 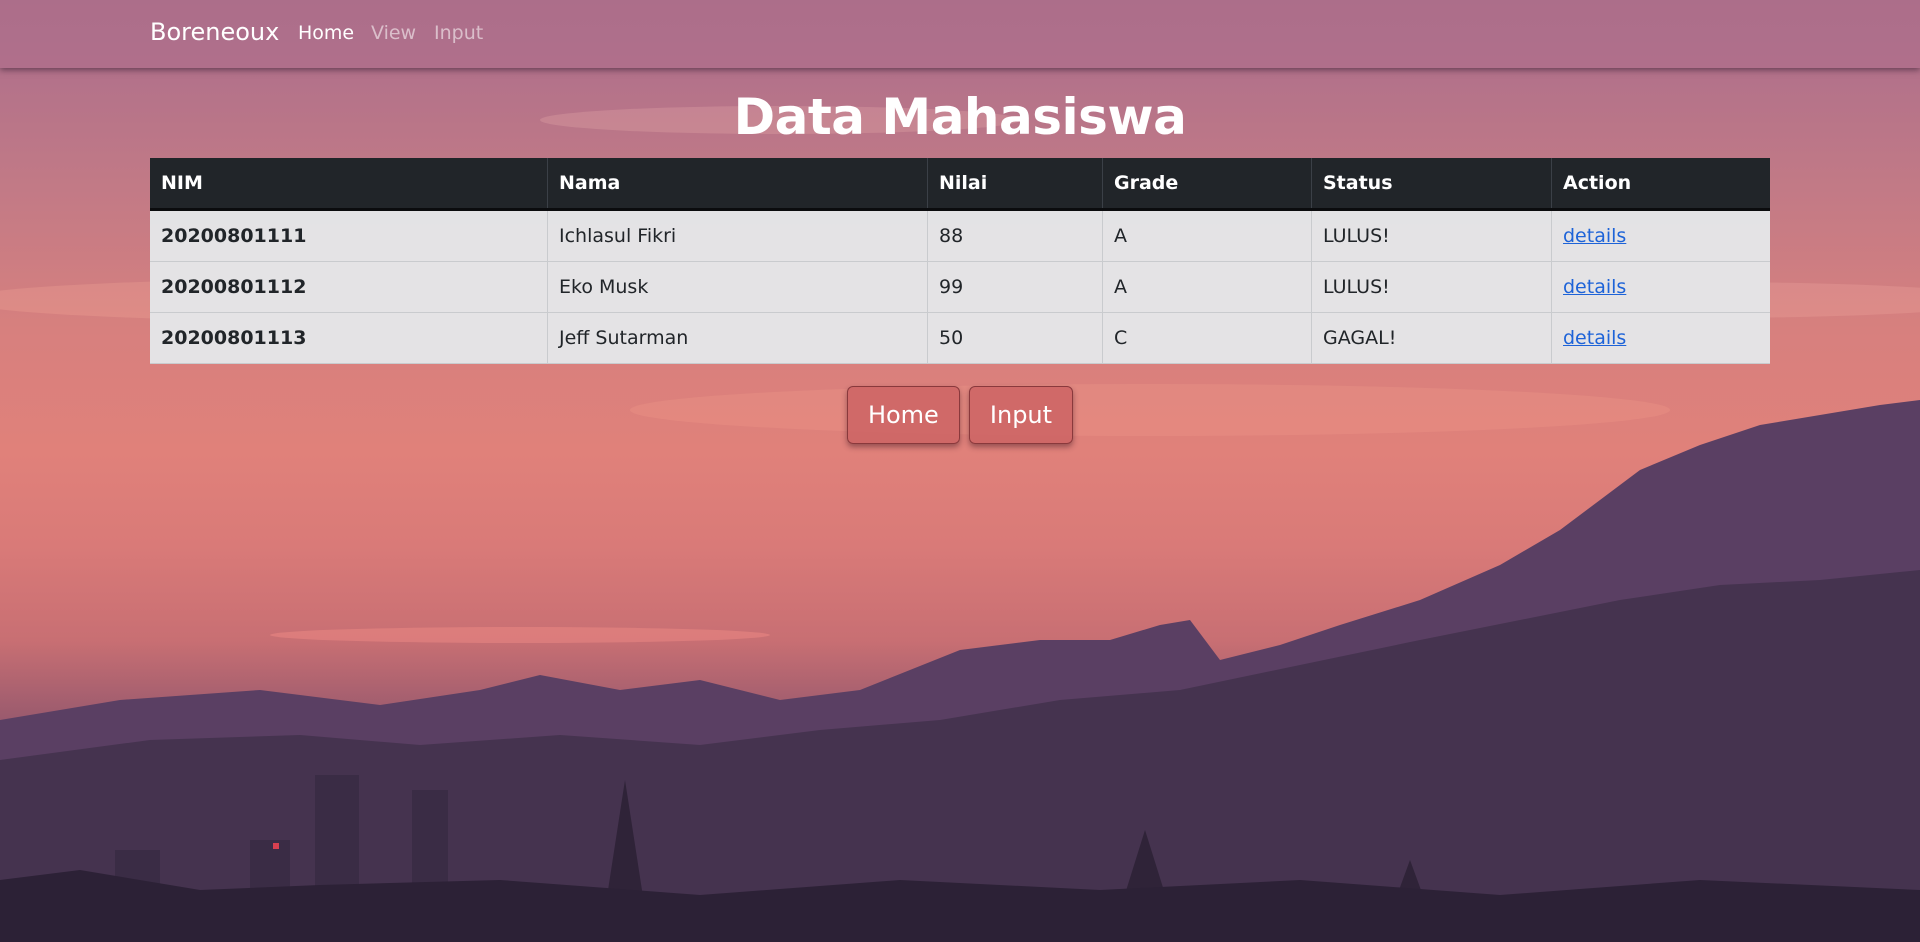 What do you see at coordinates (393, 33) in the screenshot?
I see `nav-link-view: View` at bounding box center [393, 33].